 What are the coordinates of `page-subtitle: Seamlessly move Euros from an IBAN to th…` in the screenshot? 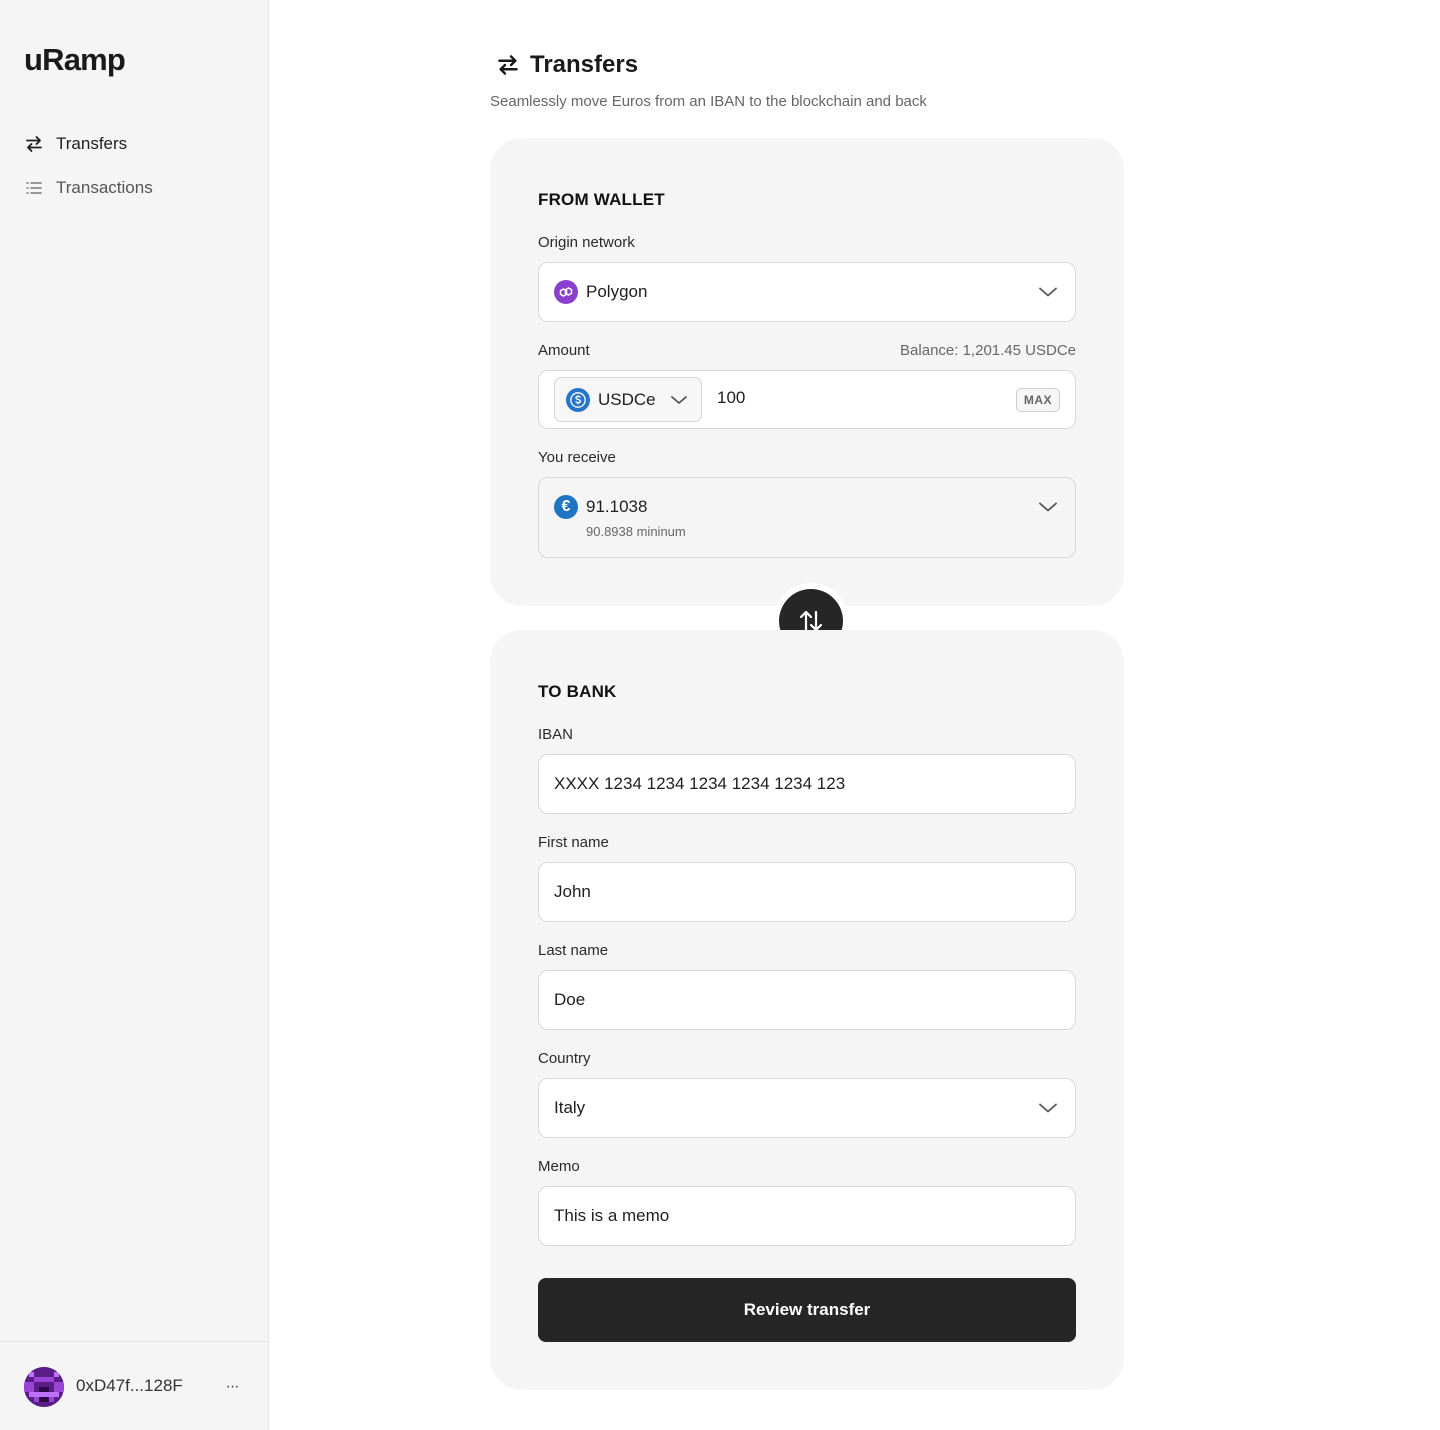 It's located at (708, 101).